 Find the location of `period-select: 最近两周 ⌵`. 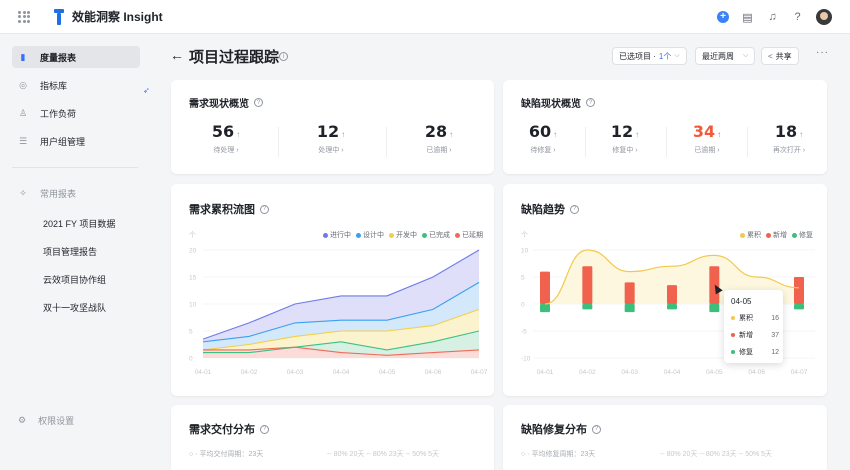

period-select: 最近两周 ⌵ is located at coordinates (725, 56).